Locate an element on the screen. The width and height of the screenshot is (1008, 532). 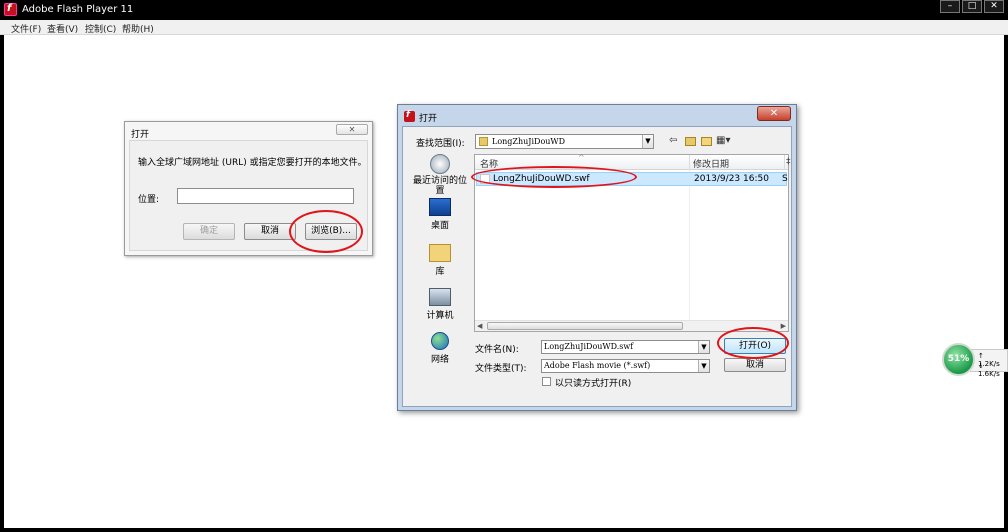
view-menu-icon: ▦▾ is located at coordinates (725, 141).